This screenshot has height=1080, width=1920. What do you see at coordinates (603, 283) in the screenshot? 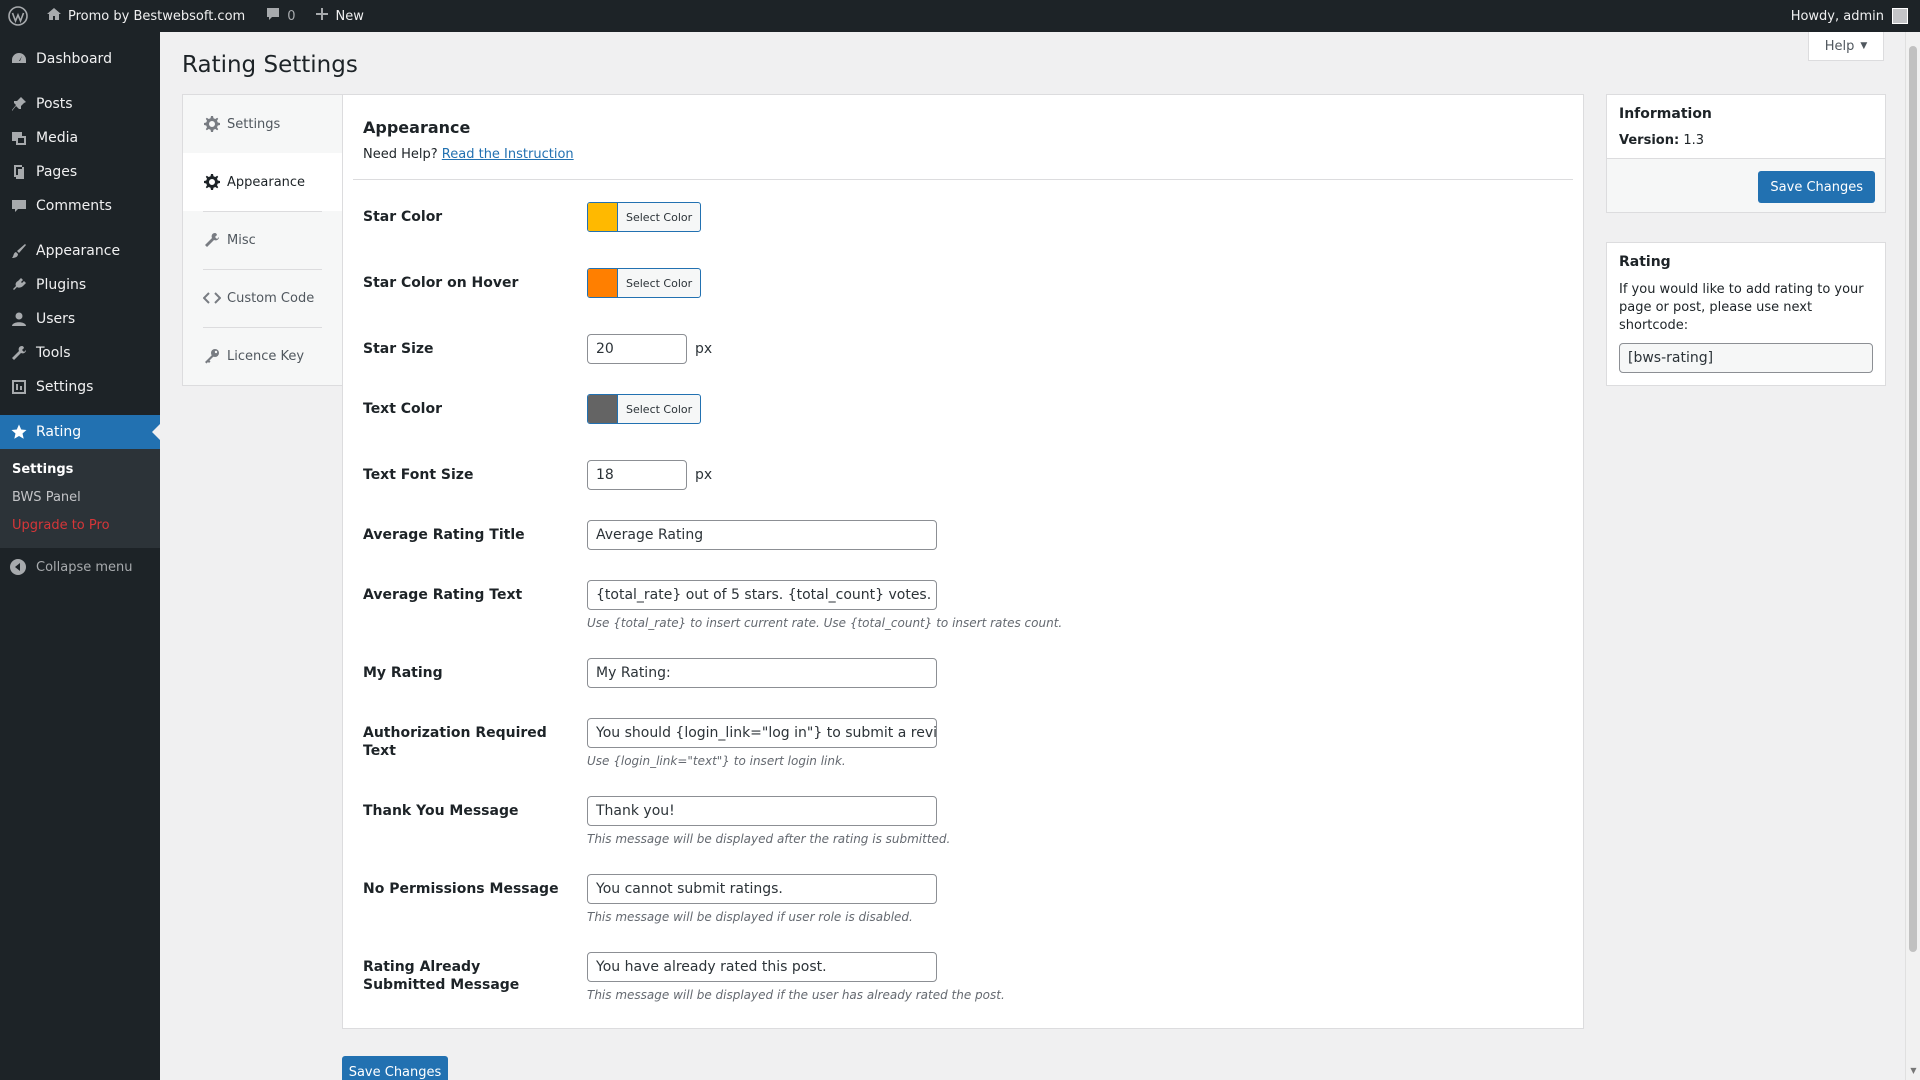
I see `star-hover-color-swatch` at bounding box center [603, 283].